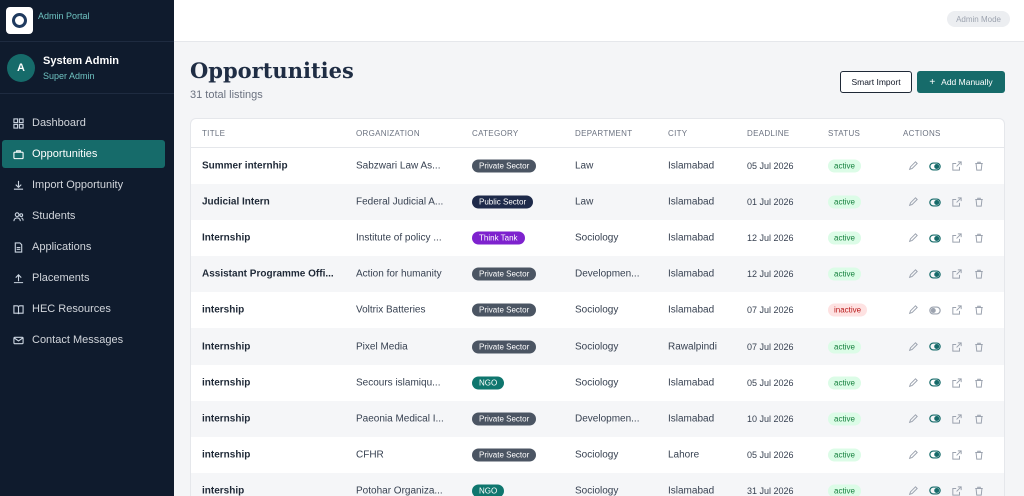 This screenshot has height=496, width=1024. Describe the element at coordinates (677, 133) in the screenshot. I see `column-header-city: CITY` at that location.